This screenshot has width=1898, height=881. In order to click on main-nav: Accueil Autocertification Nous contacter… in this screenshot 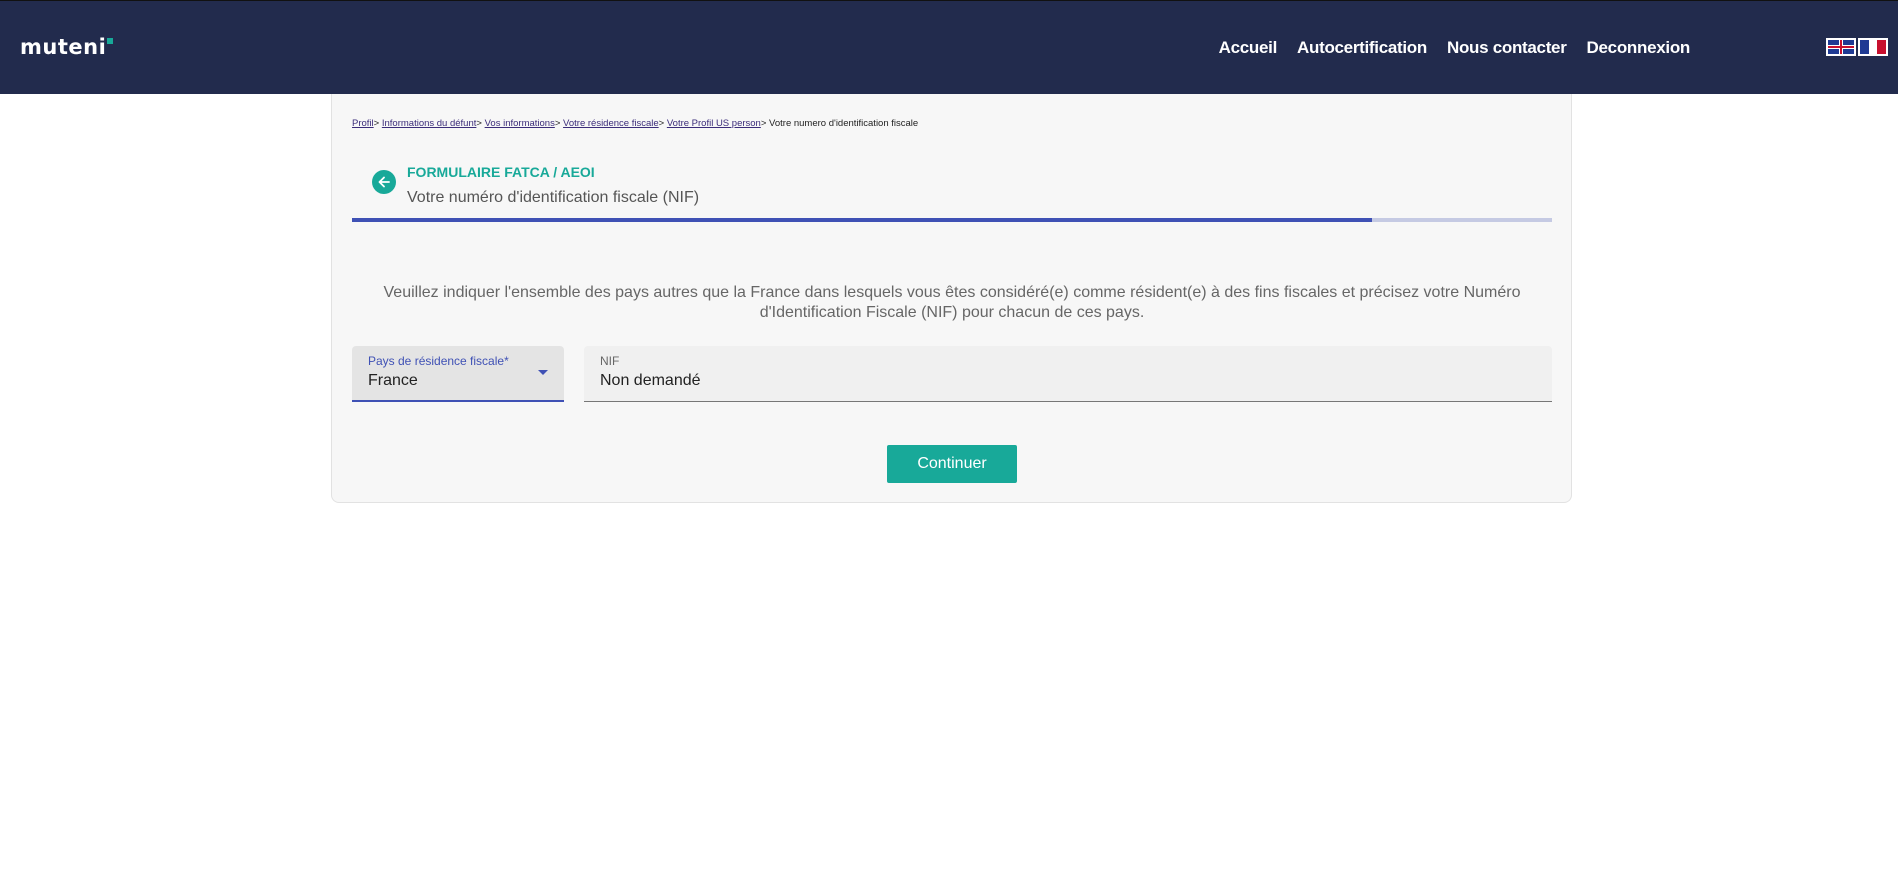, I will do `click(1455, 48)`.